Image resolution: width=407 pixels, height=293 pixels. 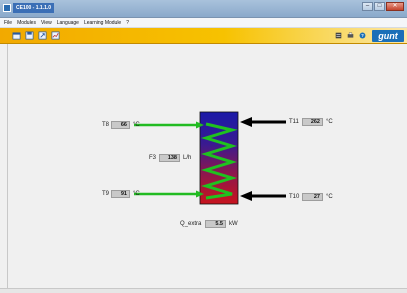 I want to click on t11-label: T11, so click(x=294, y=122).